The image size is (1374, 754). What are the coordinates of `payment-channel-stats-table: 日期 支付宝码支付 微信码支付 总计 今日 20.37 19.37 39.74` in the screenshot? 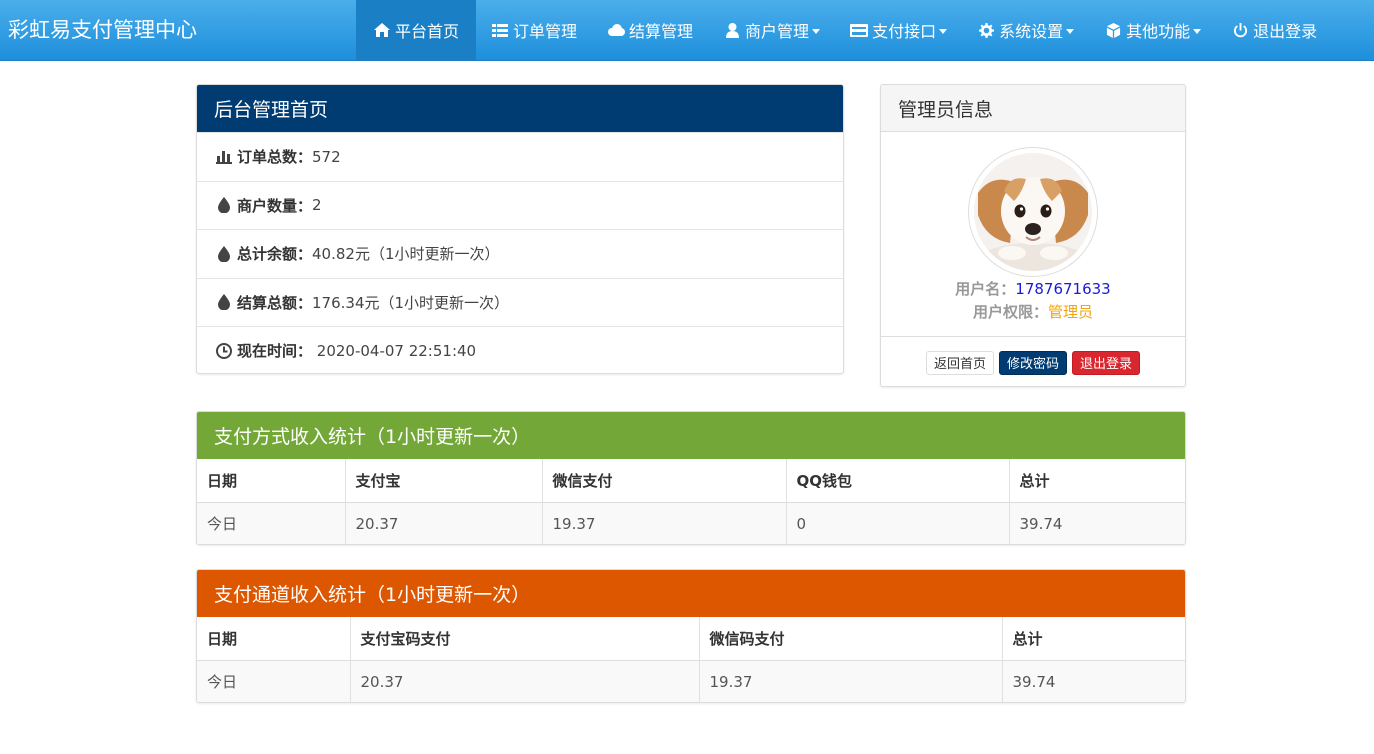 It's located at (691, 659).